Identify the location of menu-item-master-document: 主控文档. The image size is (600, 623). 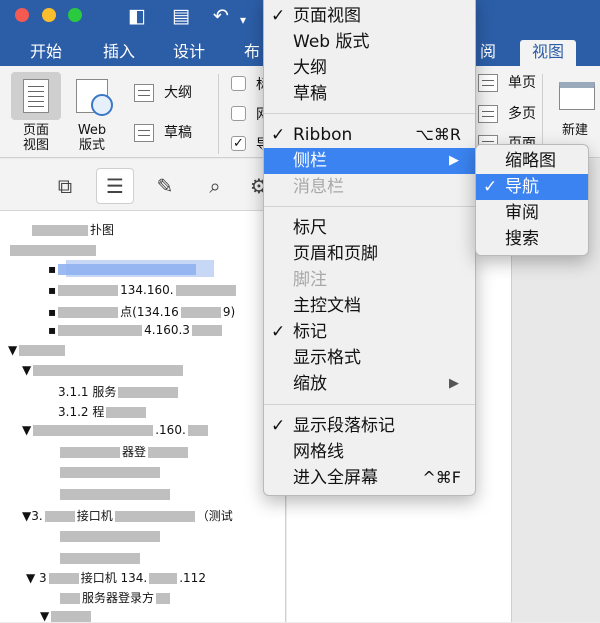
(369, 306).